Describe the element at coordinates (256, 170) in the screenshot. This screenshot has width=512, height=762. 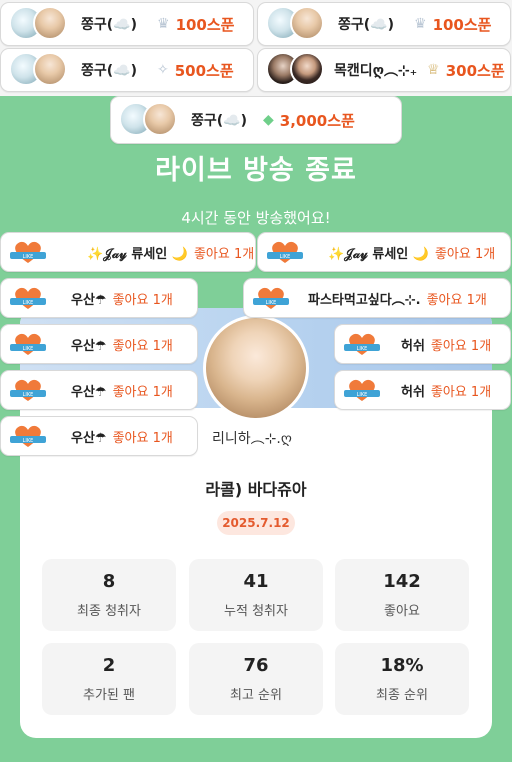
I see `page-title: 라이브 방송 종료` at that location.